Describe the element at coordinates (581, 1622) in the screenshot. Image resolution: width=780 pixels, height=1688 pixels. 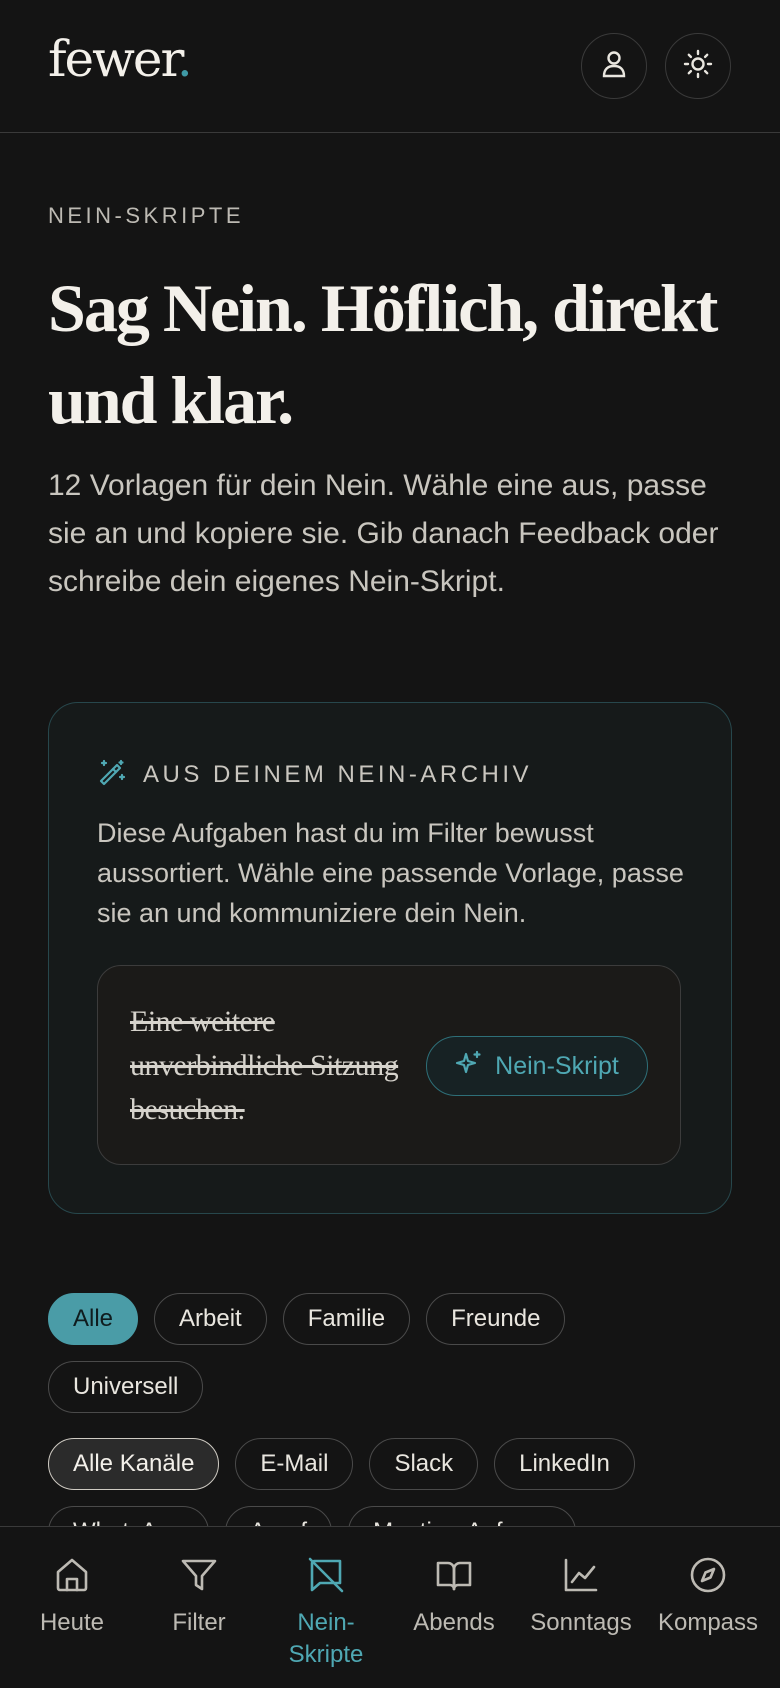
I see `nav-label-sonntags: Sonntags` at that location.